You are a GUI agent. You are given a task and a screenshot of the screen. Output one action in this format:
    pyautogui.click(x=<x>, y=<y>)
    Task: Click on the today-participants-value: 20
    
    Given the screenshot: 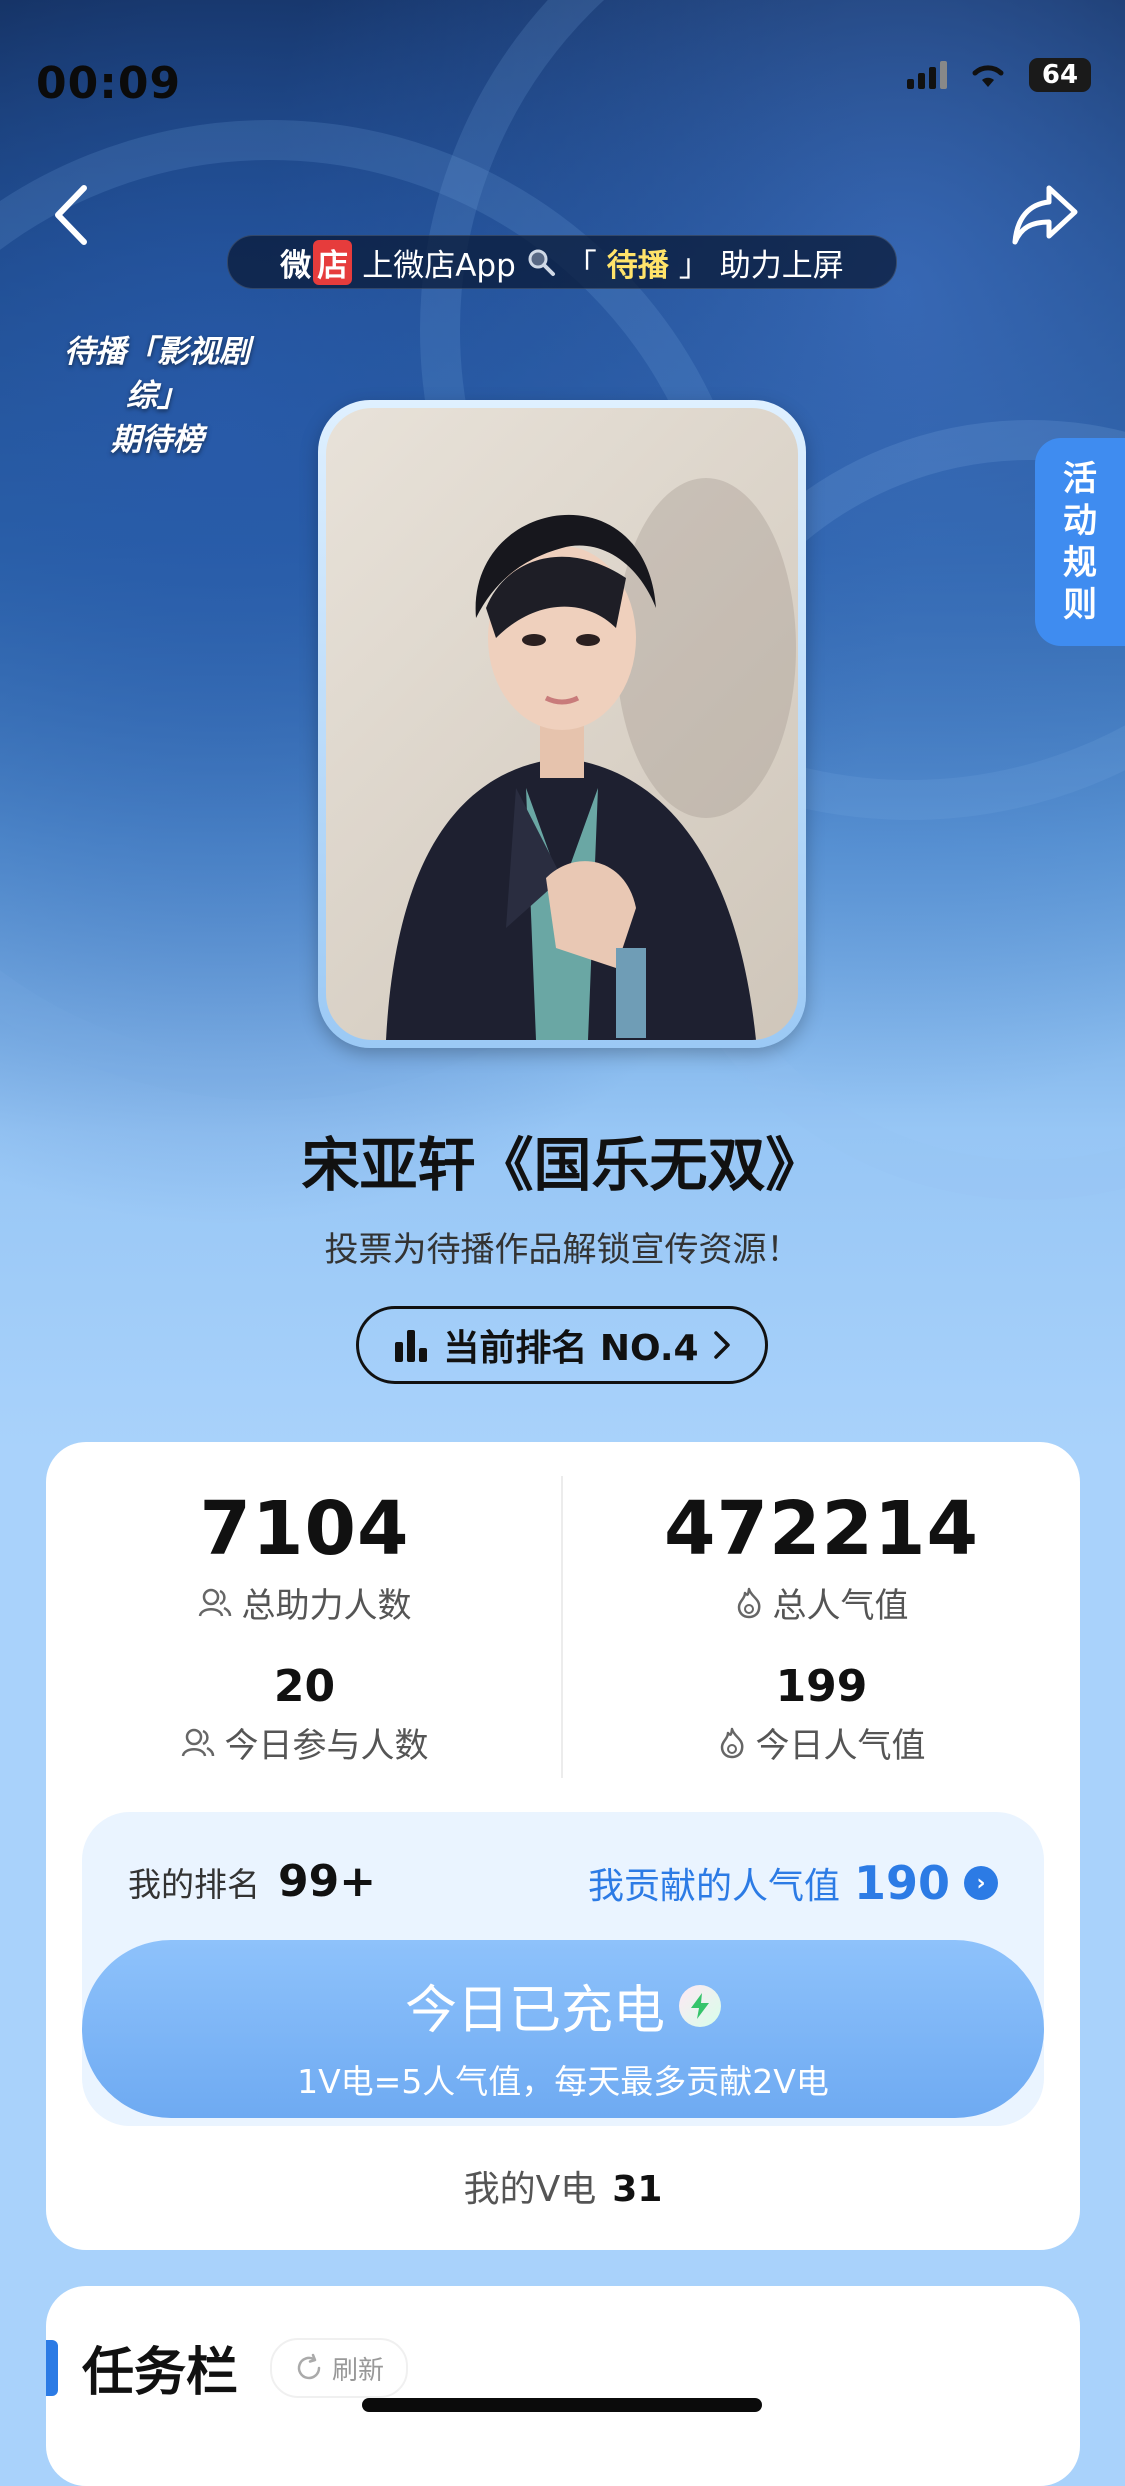 What is the action you would take?
    pyautogui.click(x=304, y=1686)
    